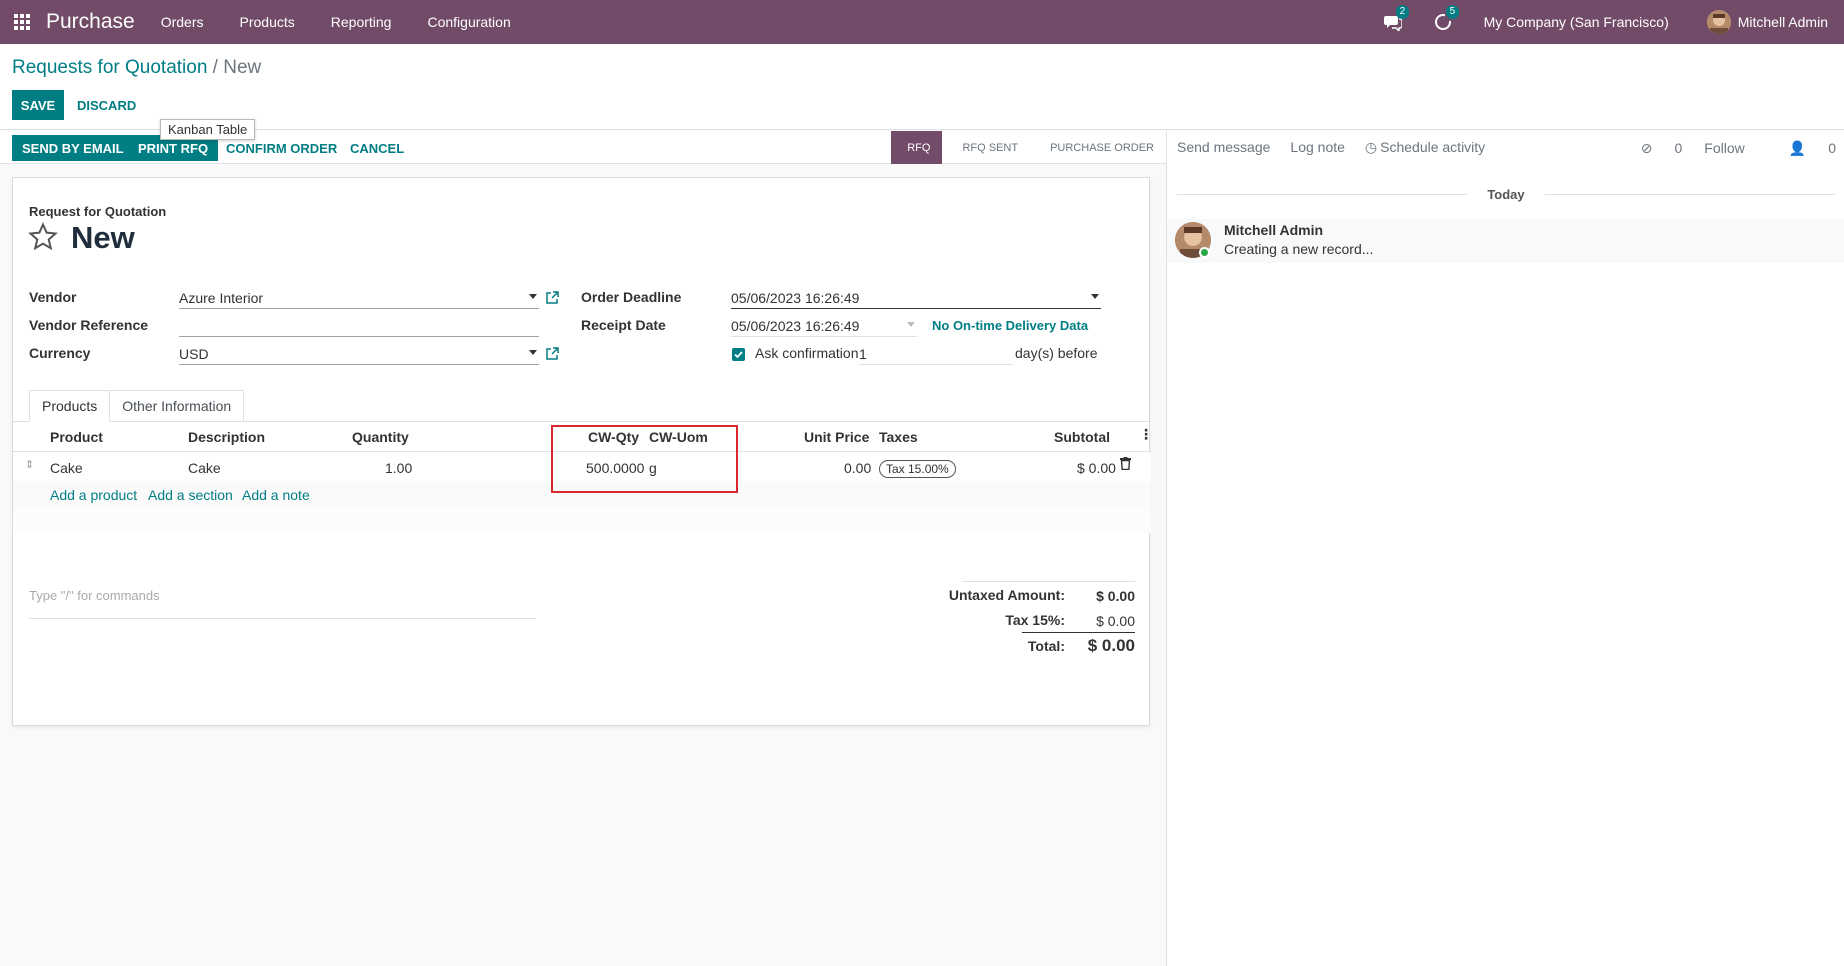 Image resolution: width=1844 pixels, height=966 pixels. I want to click on column-unit-price: Unit Price, so click(836, 437).